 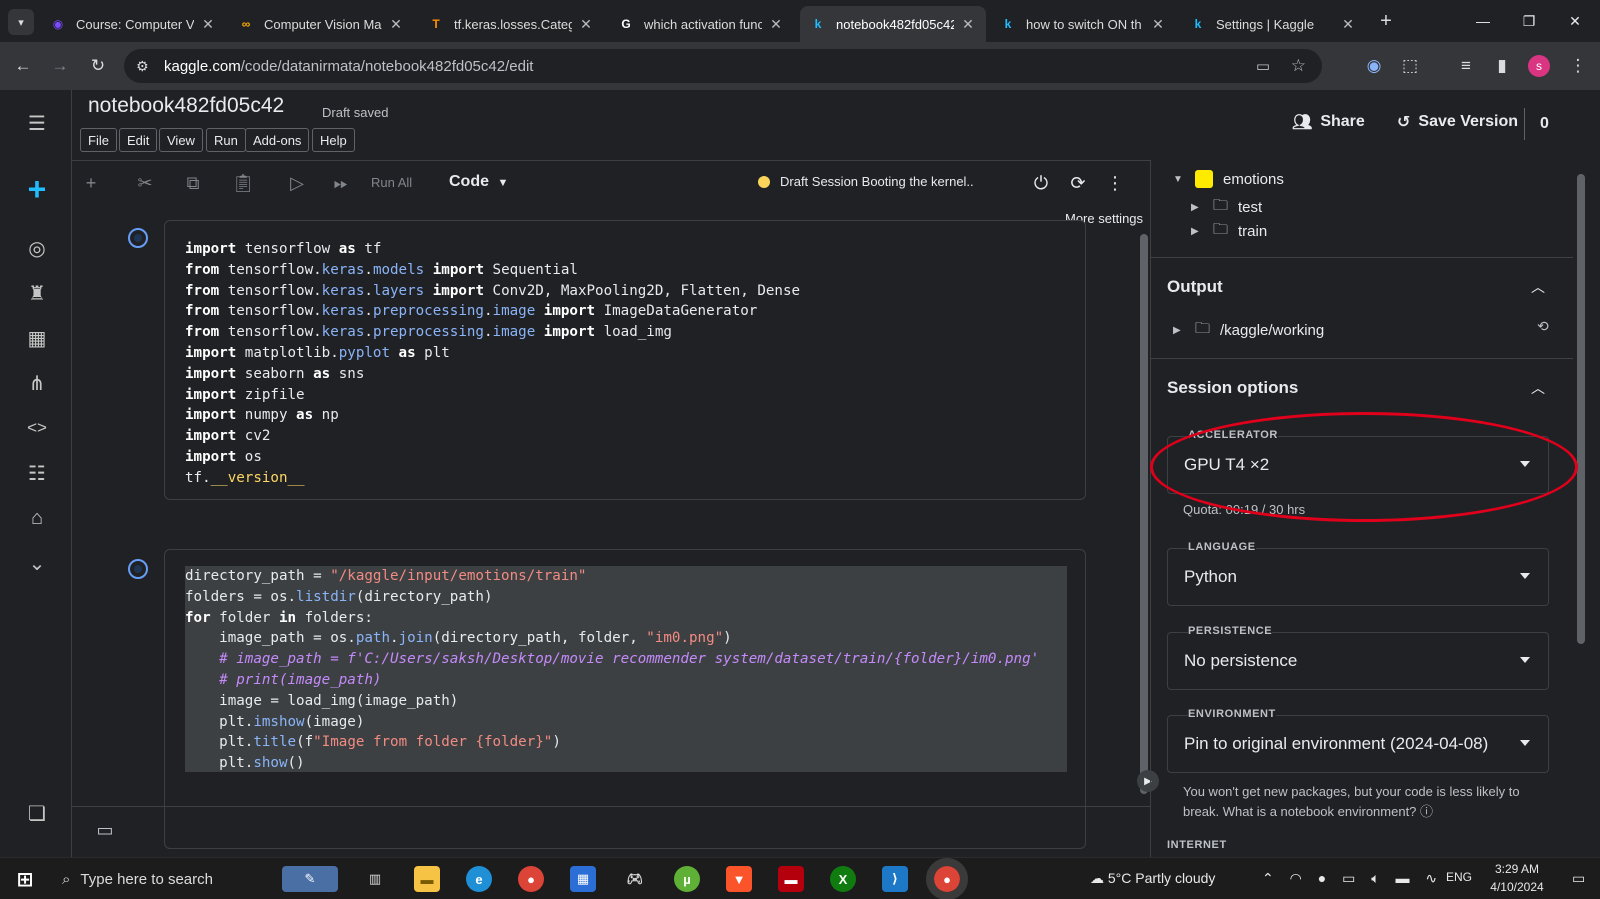 I want to click on profile-avatar: s, so click(x=1539, y=66).